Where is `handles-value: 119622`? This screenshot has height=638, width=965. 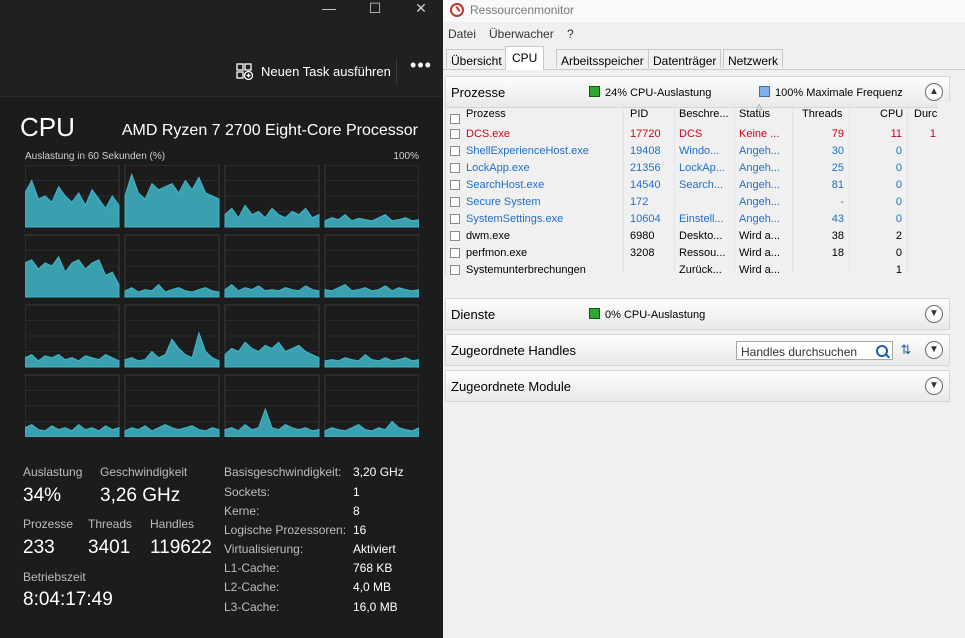
handles-value: 119622 is located at coordinates (181, 547).